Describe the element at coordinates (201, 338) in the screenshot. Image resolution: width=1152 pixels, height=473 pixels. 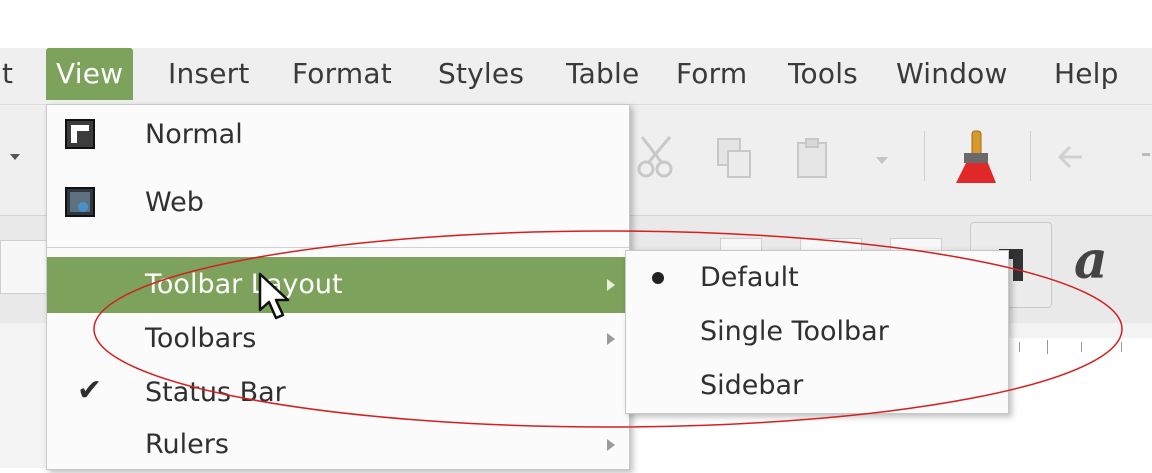
I see `menu-item-label: Toolbars` at that location.